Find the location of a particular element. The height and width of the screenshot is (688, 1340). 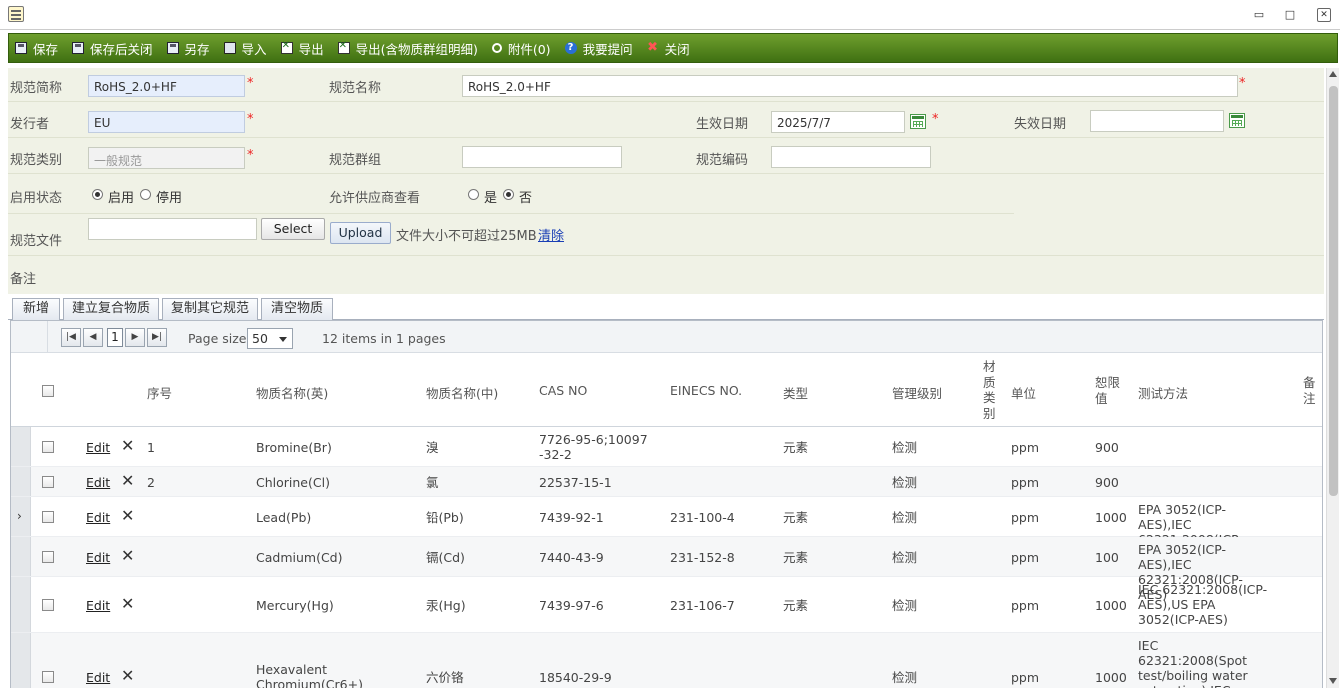

tab-clear-substances: 清空物质 is located at coordinates (297, 309).